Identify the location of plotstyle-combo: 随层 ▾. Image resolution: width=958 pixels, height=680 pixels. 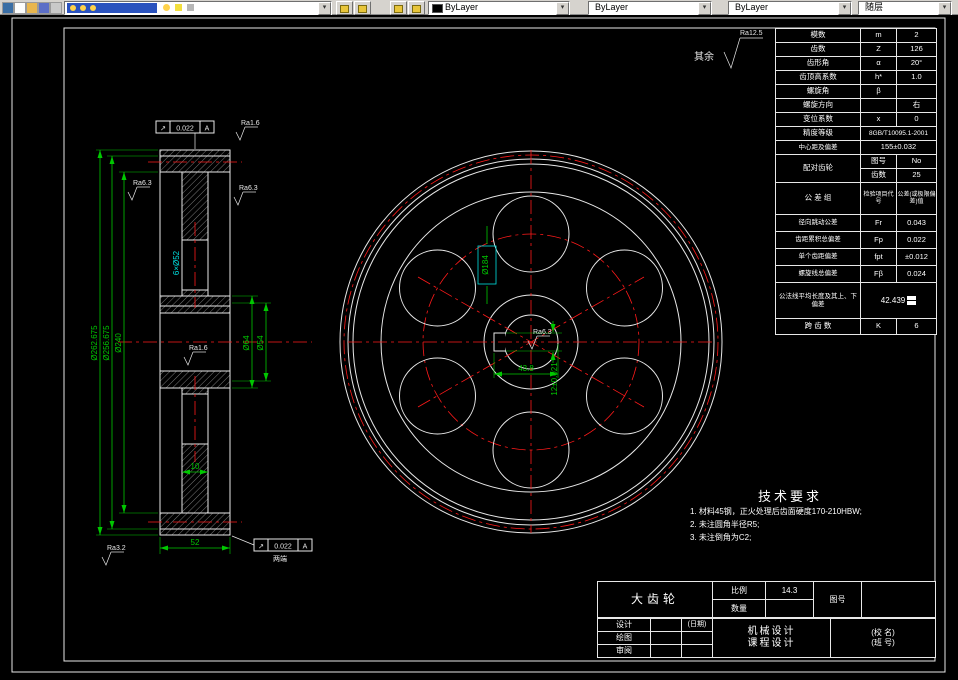
(905, 8).